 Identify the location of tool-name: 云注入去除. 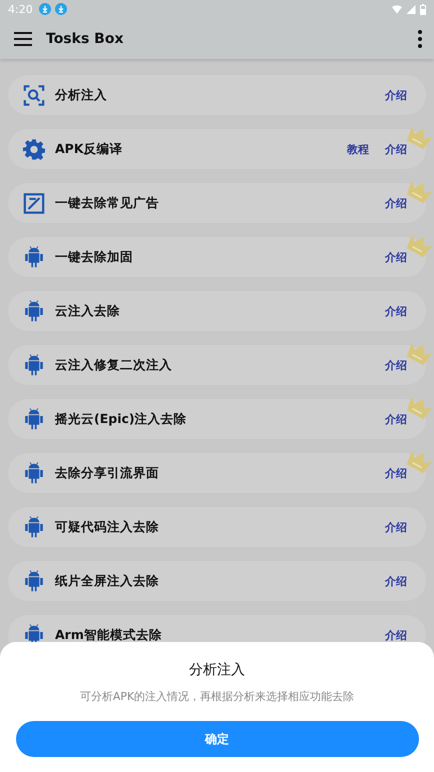
(87, 311).